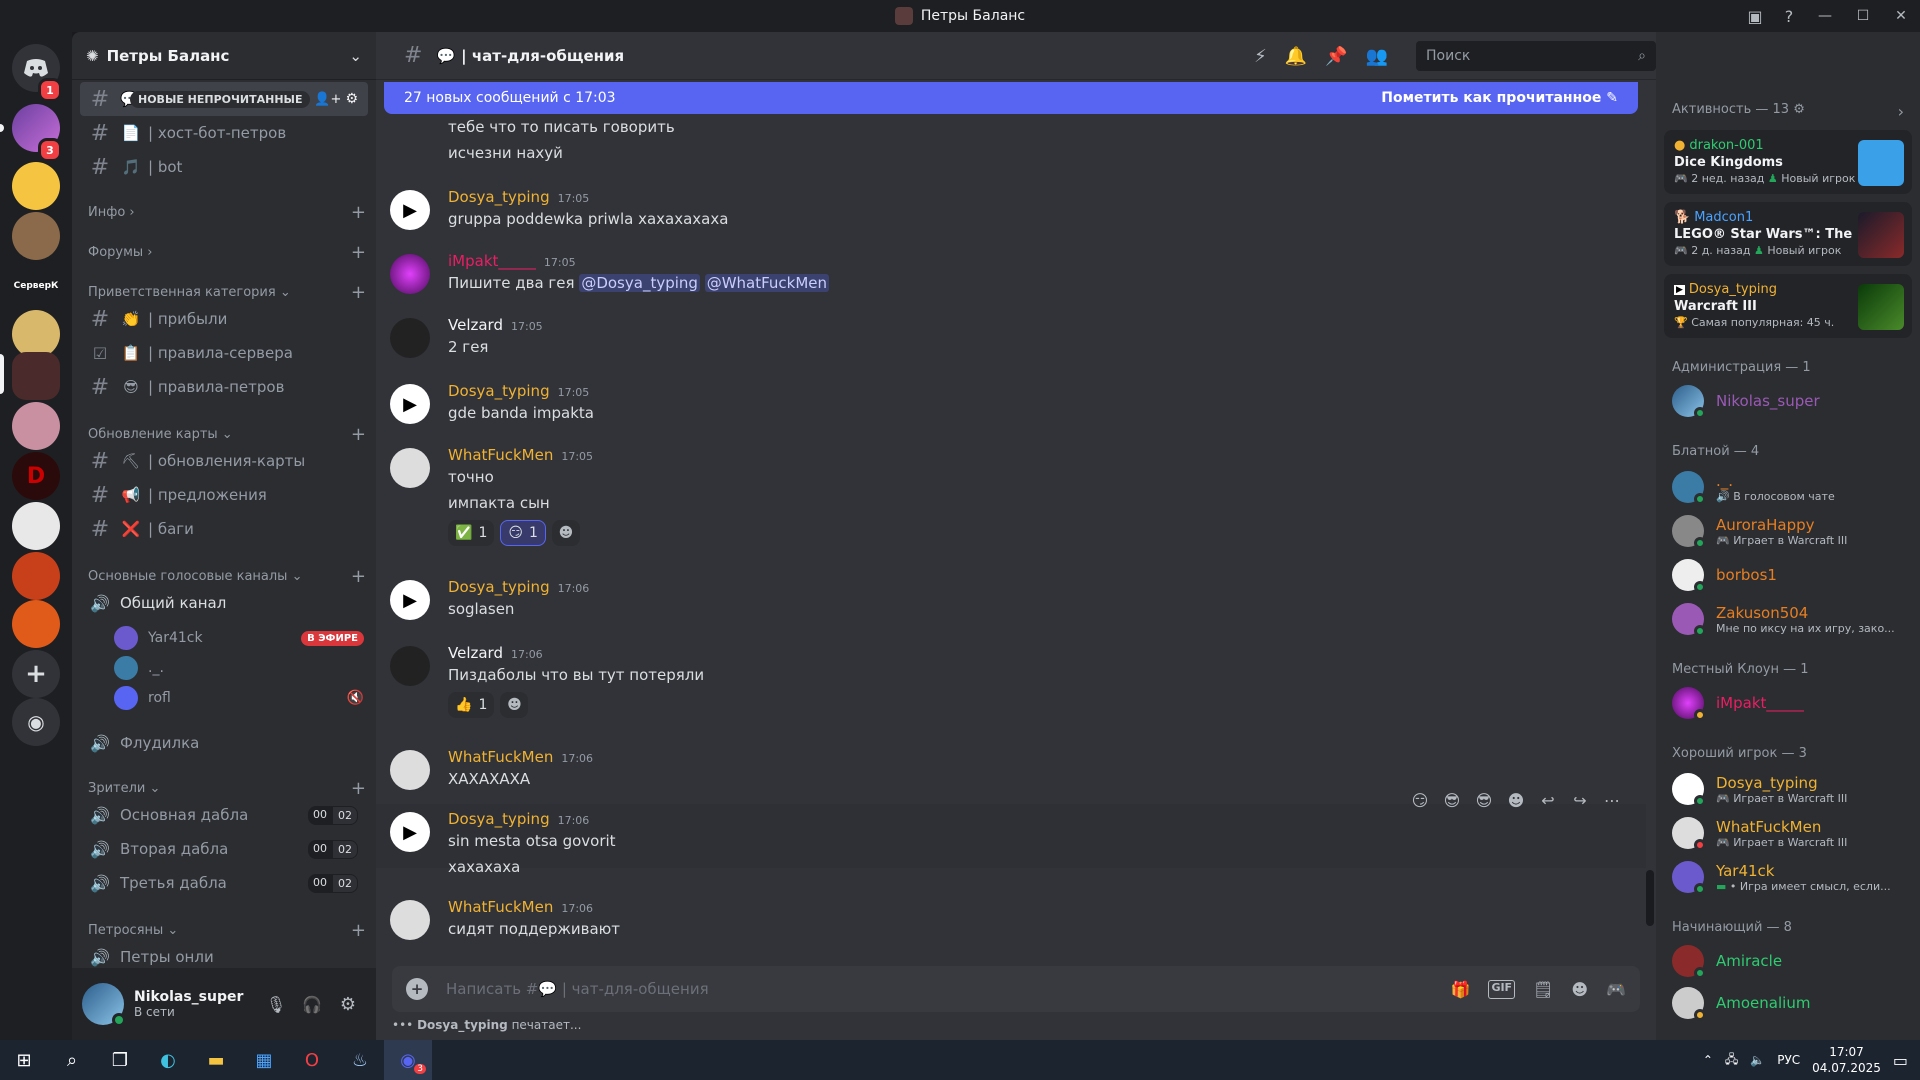 The height and width of the screenshot is (1080, 1920). I want to click on voice-channel-flood: 🔊 Флудилка, so click(224, 743).